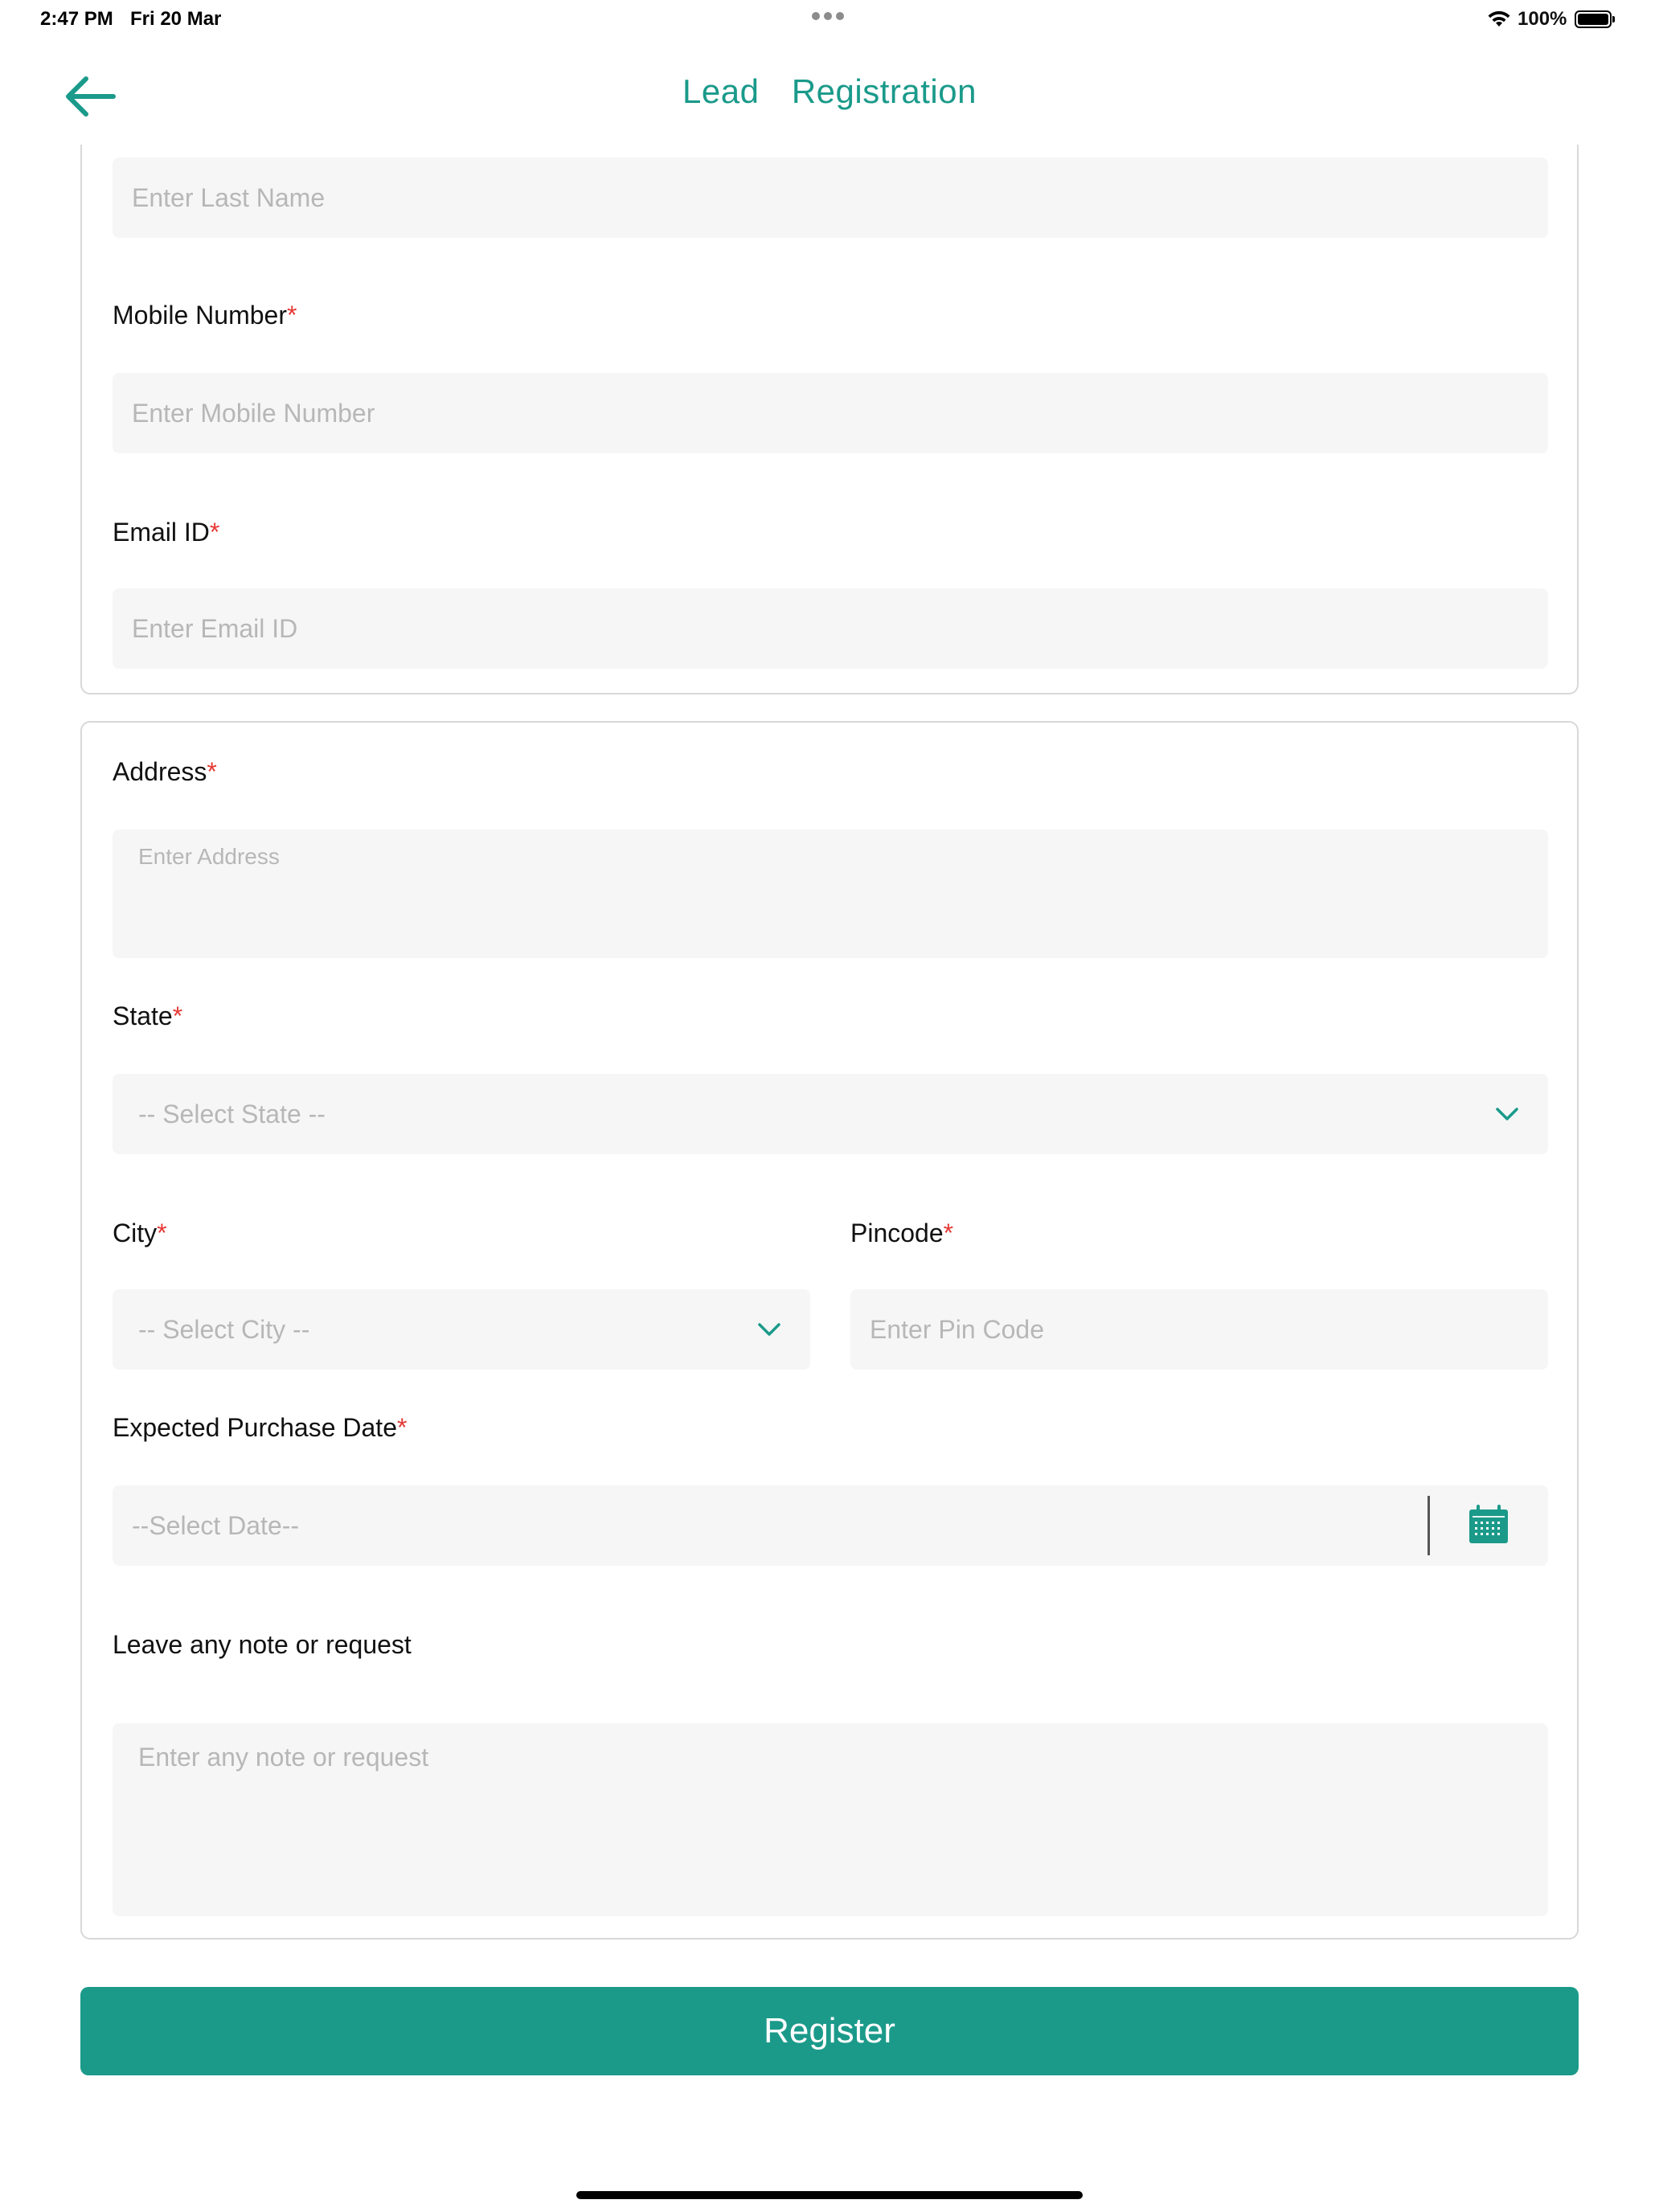 This screenshot has height=2212, width=1659. Describe the element at coordinates (76, 19) in the screenshot. I see `status-time: 2:47 PM` at that location.